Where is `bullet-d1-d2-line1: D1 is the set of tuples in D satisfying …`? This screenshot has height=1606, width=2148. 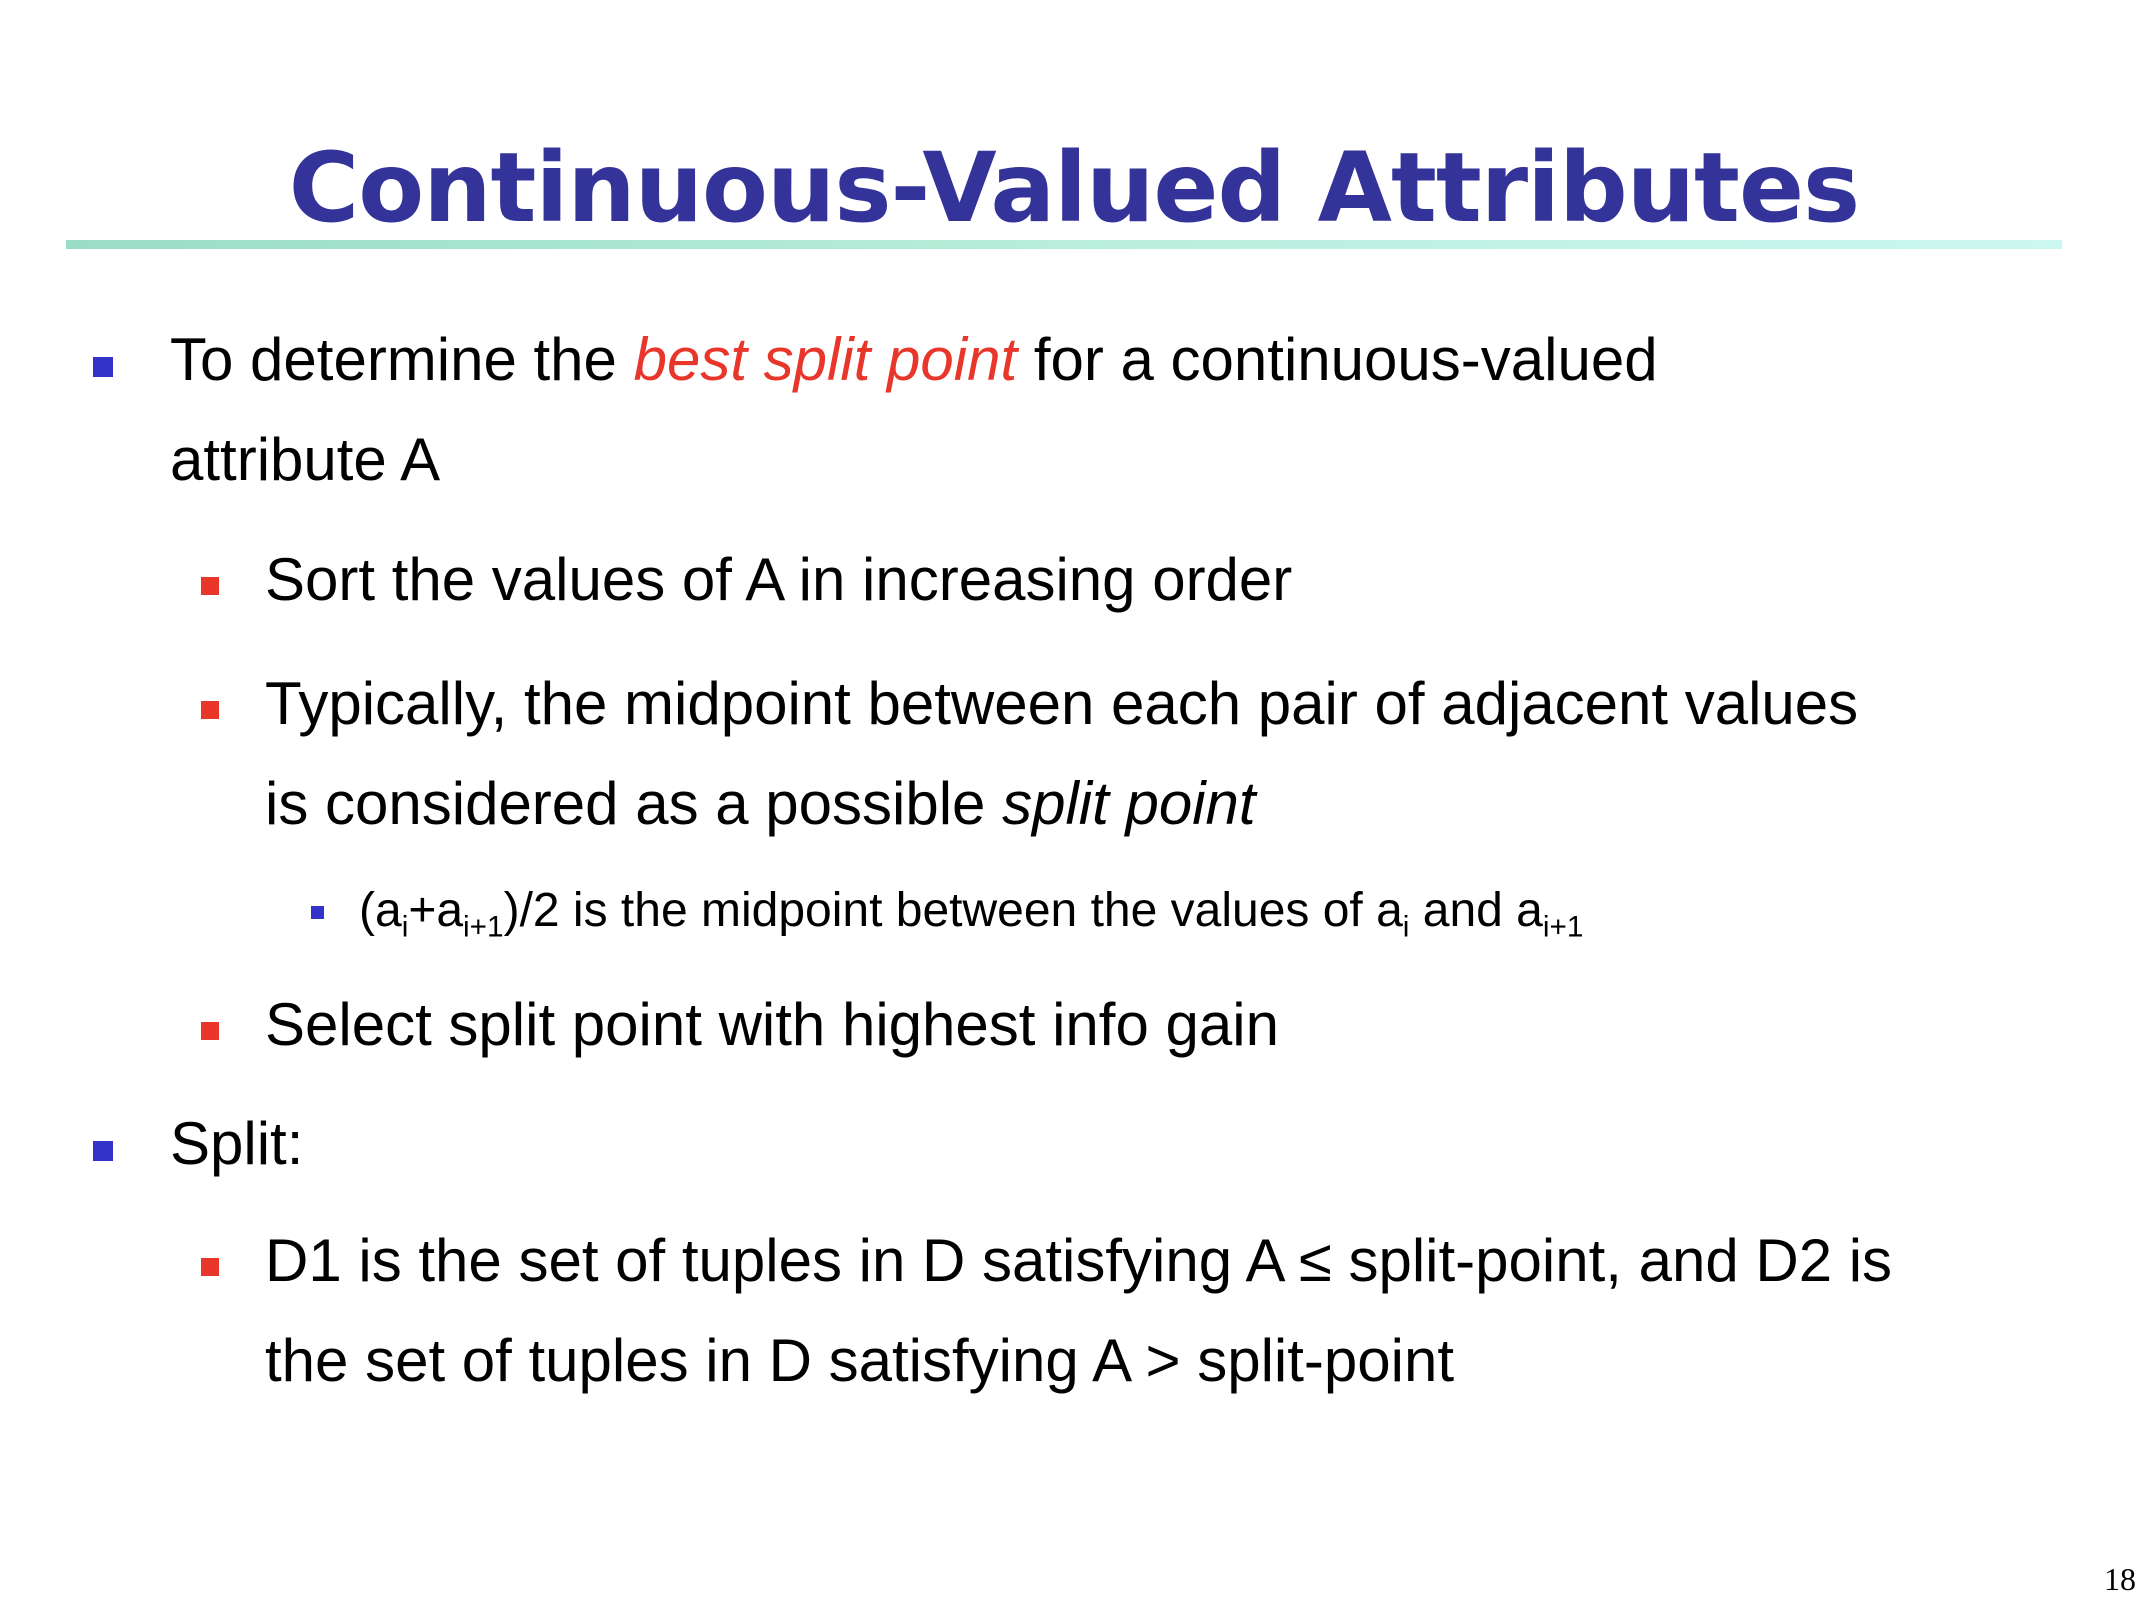
bullet-d1-d2-line1: D1 is the set of tuples in D satisfying … is located at coordinates (1079, 1260).